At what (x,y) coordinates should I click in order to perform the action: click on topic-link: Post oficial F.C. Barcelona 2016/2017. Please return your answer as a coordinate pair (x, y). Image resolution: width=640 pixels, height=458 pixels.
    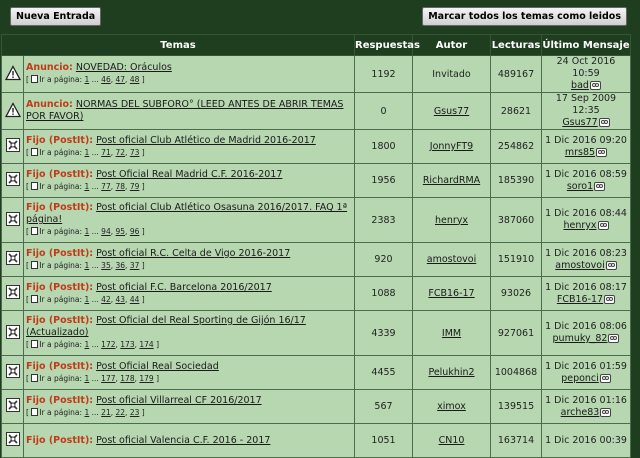
    Looking at the image, I should click on (184, 287).